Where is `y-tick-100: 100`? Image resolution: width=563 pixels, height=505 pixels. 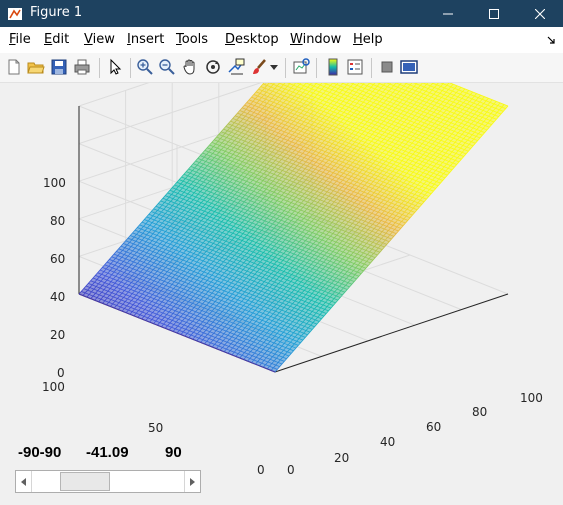 y-tick-100: 100 is located at coordinates (53, 387).